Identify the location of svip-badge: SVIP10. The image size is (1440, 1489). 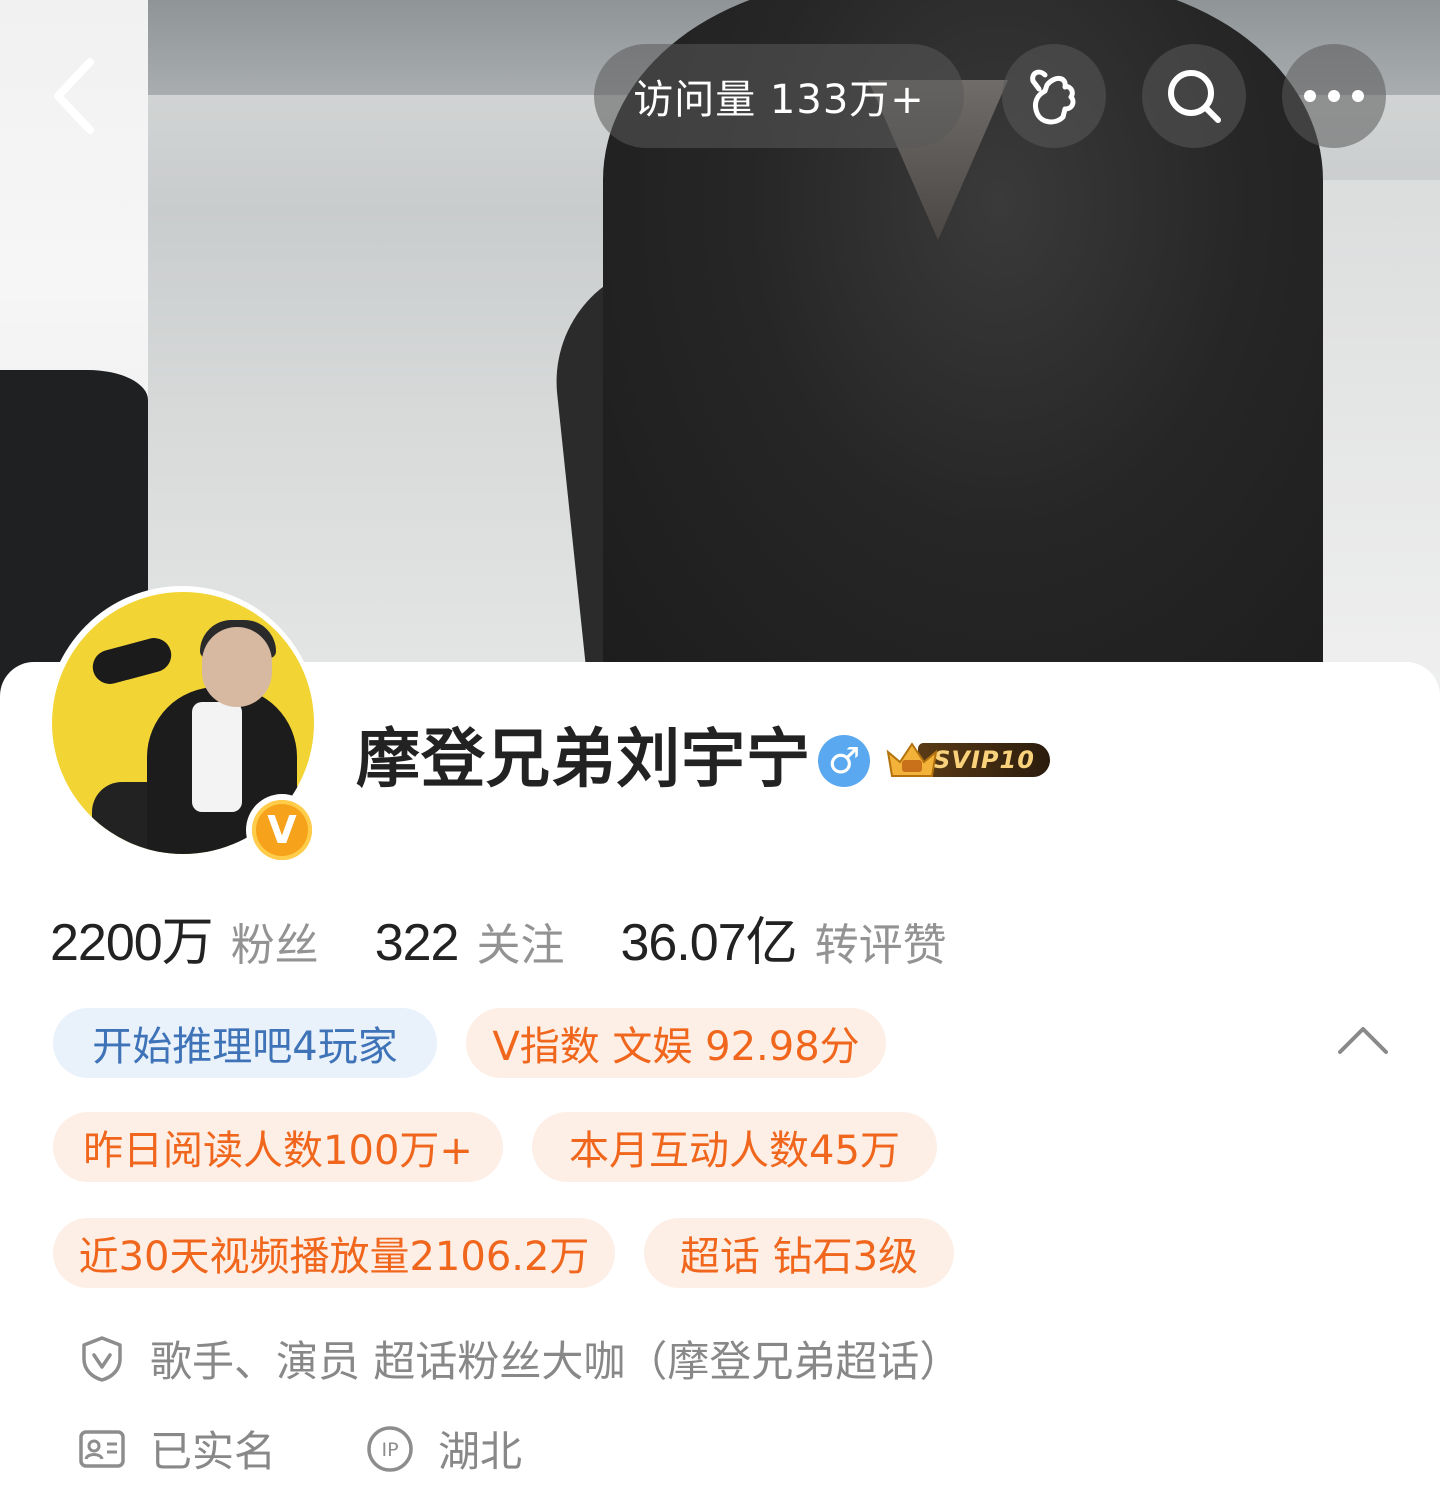
(968, 760).